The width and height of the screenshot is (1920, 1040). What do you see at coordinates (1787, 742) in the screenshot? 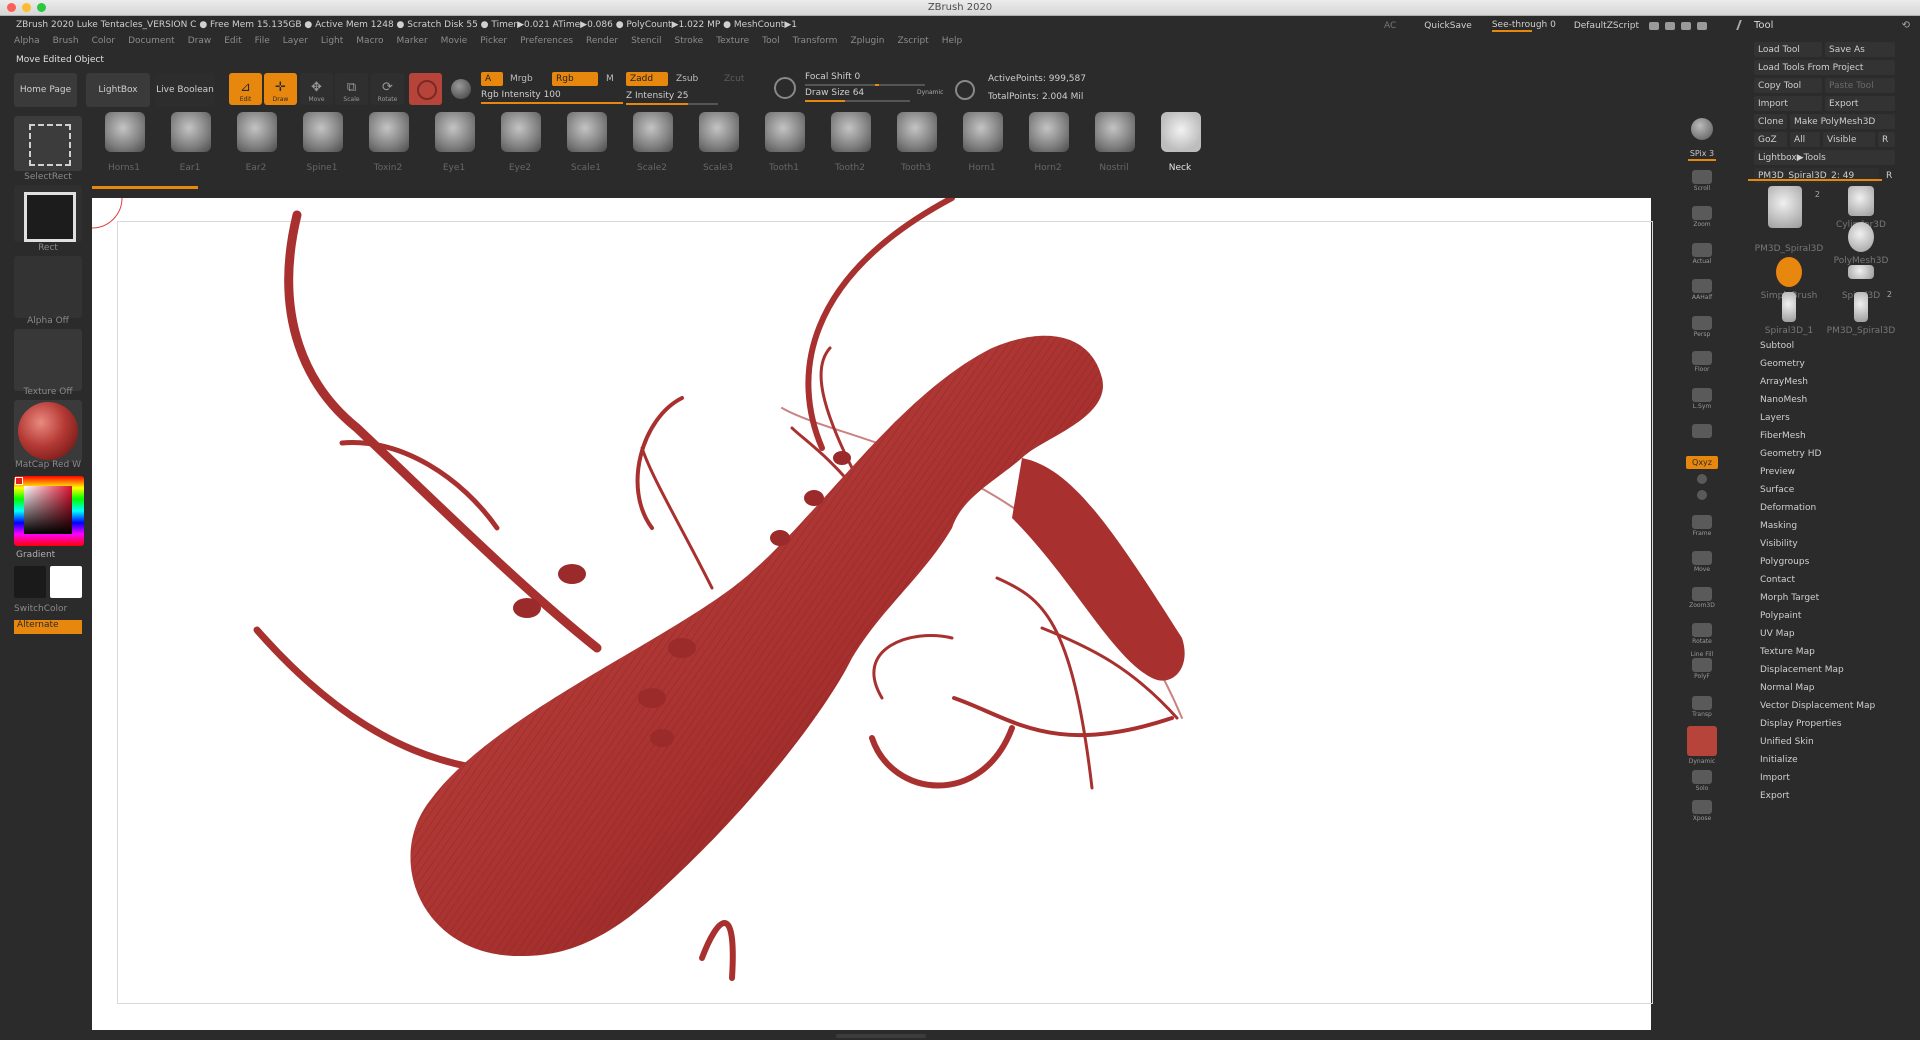
I see `tool-subpalette-unified-skin: Unified Skin` at bounding box center [1787, 742].